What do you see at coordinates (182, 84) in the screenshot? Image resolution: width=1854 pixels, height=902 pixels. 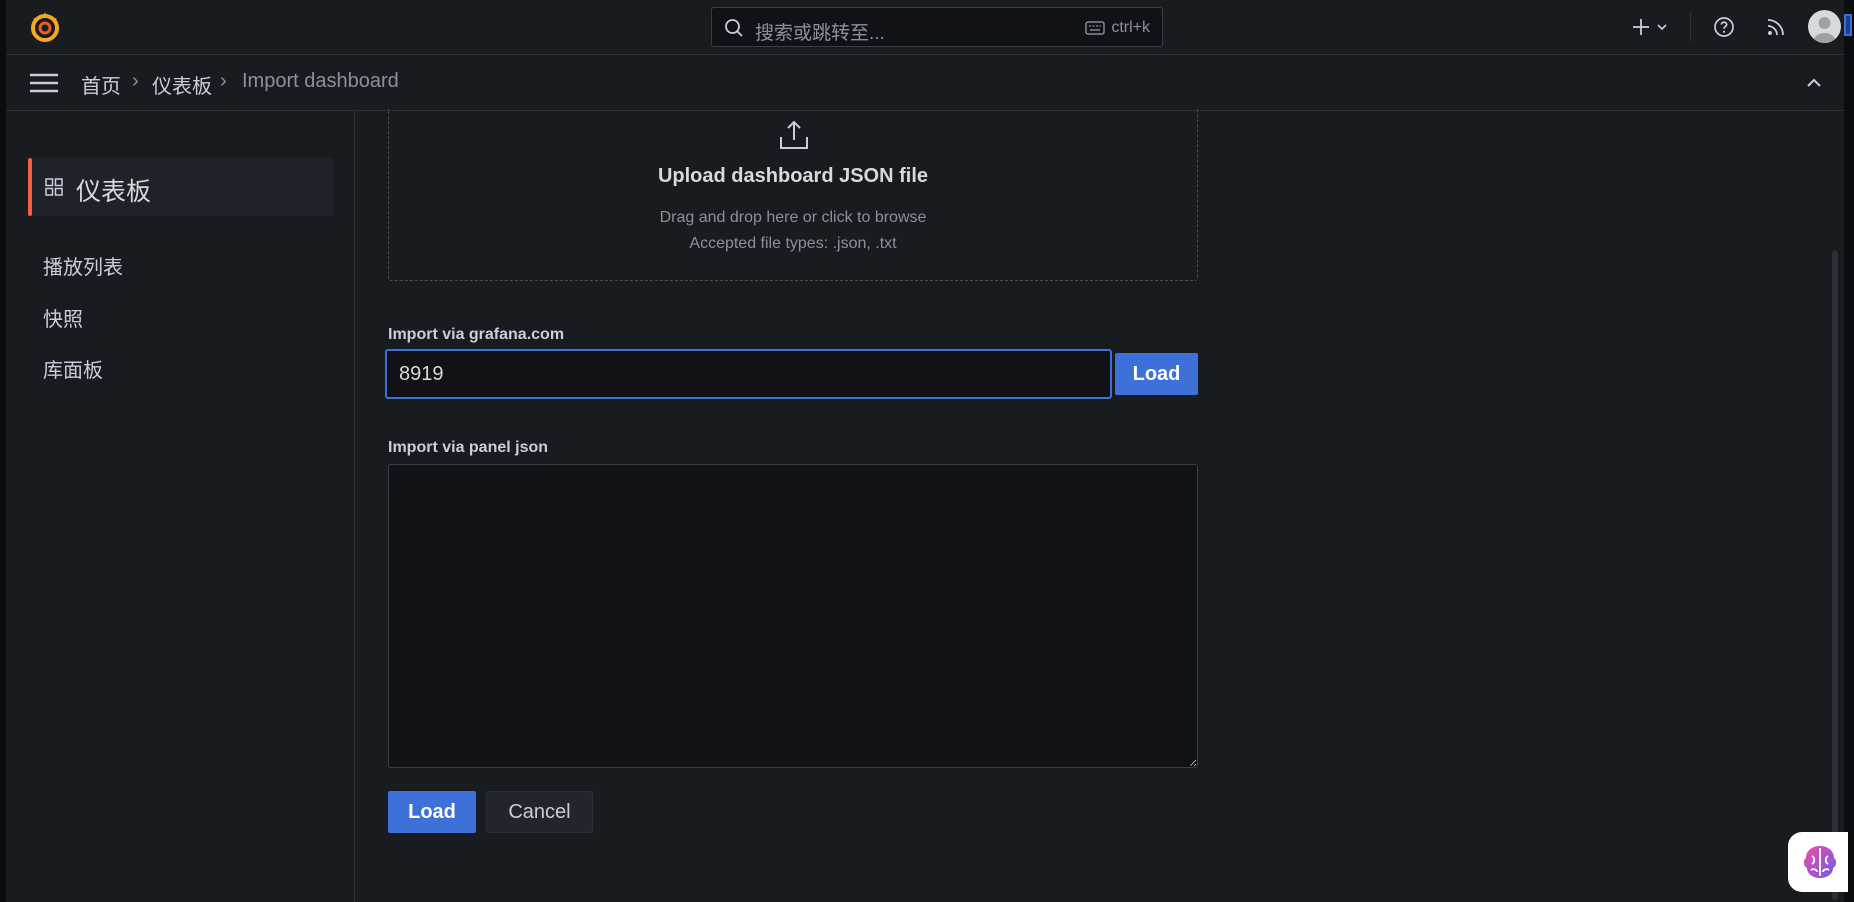 I see `breadcrumb-dashboards: 仪表板` at bounding box center [182, 84].